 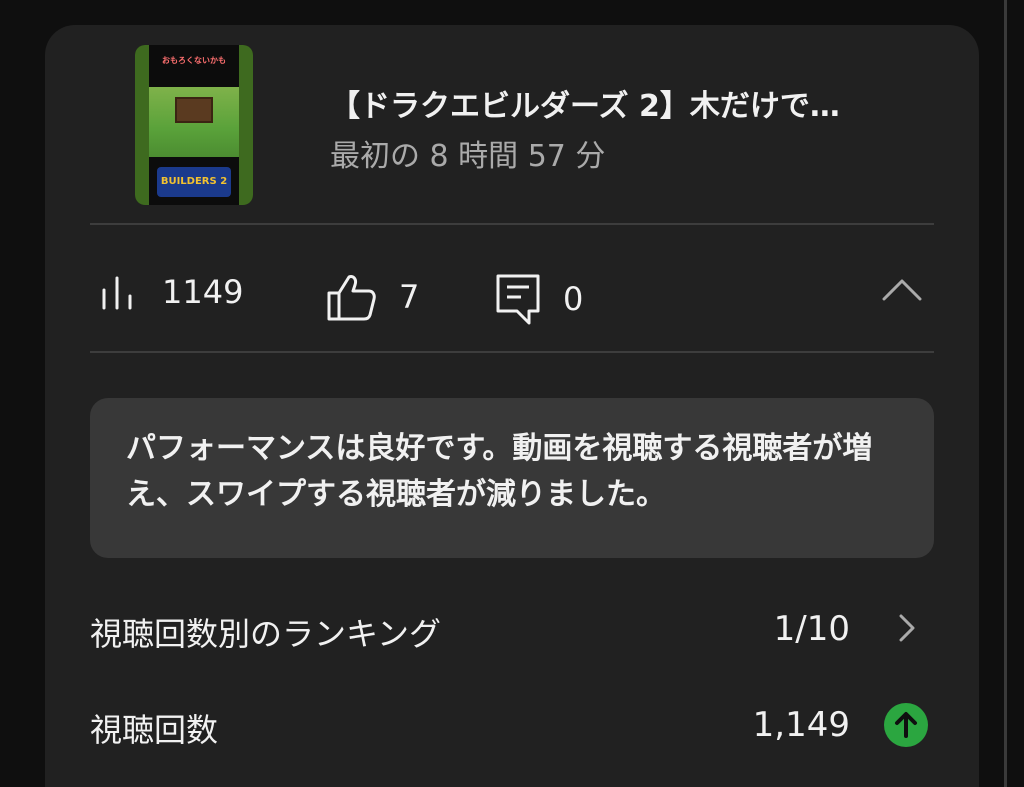 I want to click on thumbnail-border-left, so click(x=142, y=125).